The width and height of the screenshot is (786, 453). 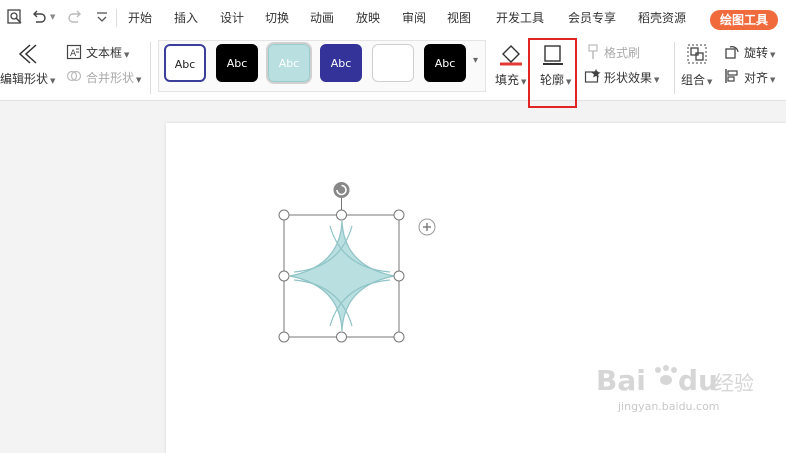 I want to click on style-swatch, so click(x=393, y=63).